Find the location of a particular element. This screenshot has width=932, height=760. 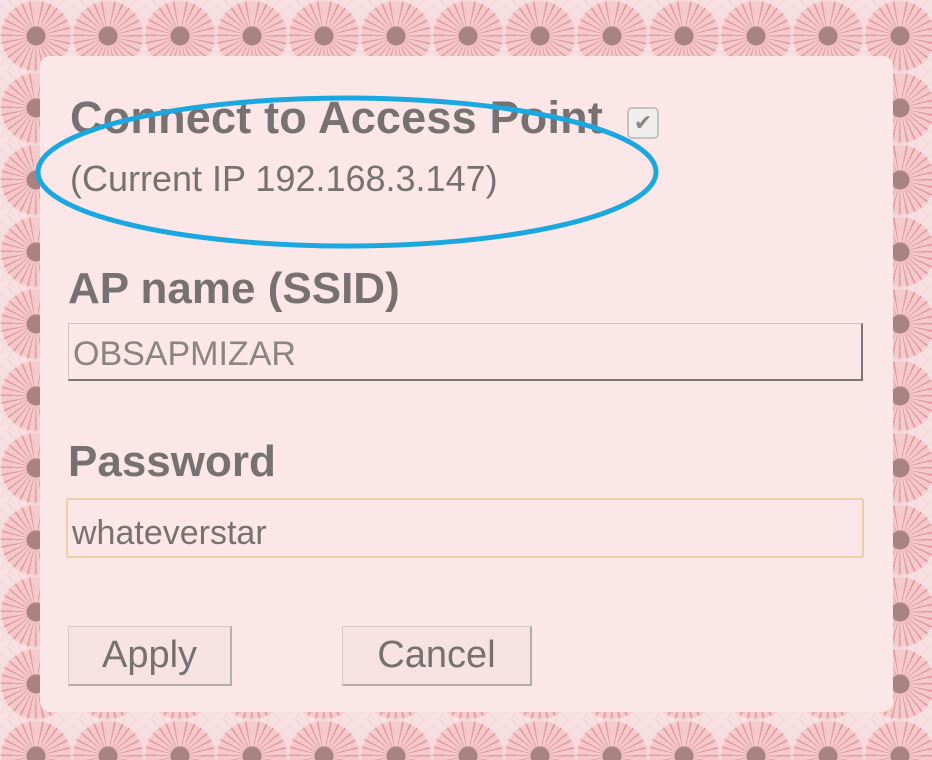

current-ip-text: (Current IP 192.168.3.147) is located at coordinates (284, 178).